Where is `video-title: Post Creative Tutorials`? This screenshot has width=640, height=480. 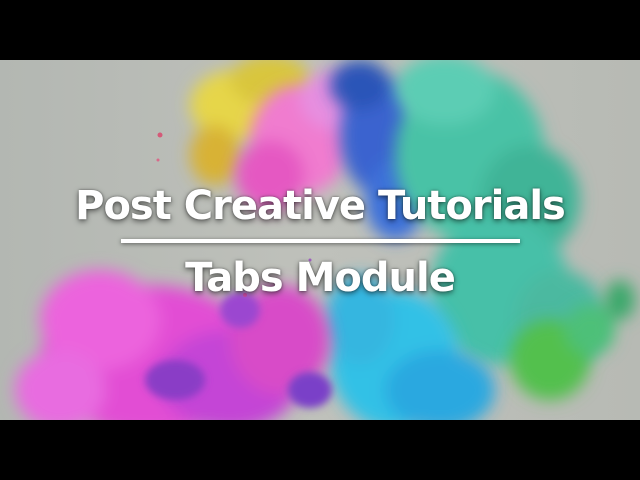 video-title: Post Creative Tutorials is located at coordinates (320, 206).